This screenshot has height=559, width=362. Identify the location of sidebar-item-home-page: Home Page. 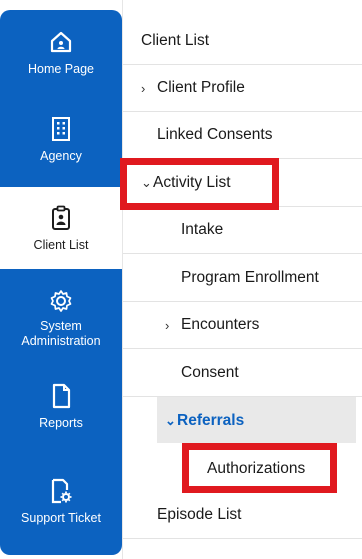
(61, 52).